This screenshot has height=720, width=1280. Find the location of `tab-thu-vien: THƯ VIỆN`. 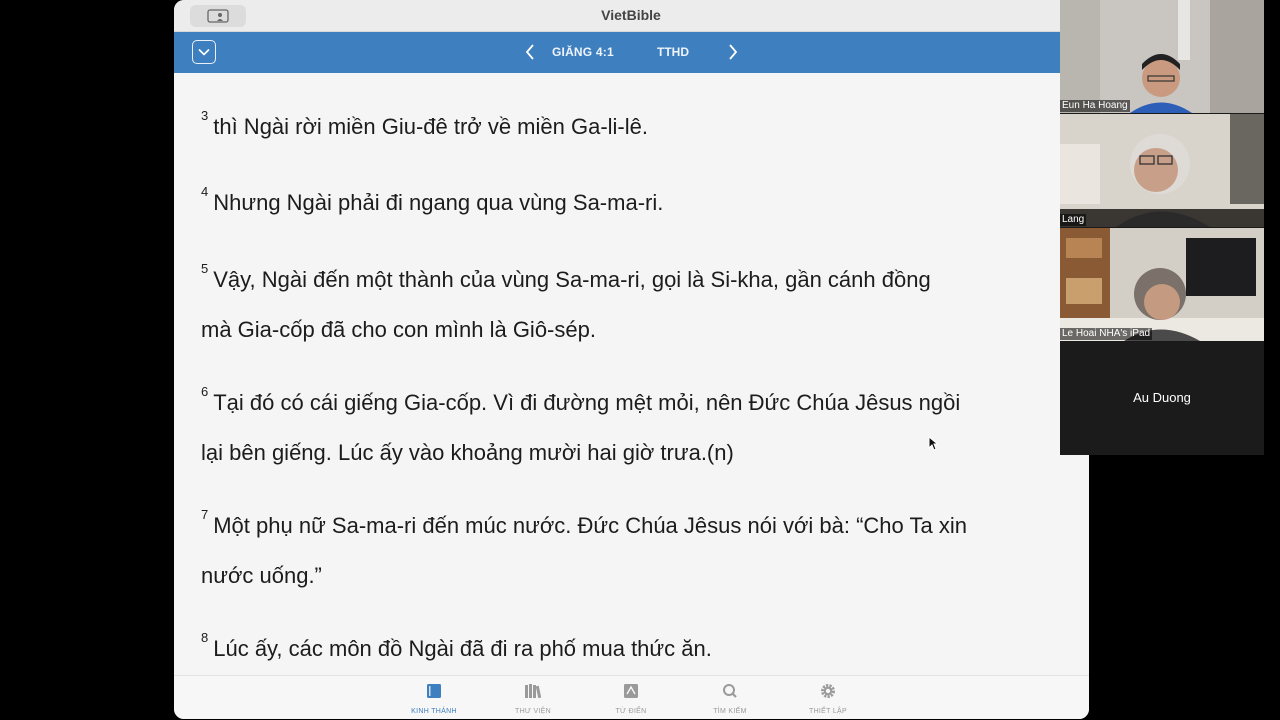

tab-thu-vien: THƯ VIỆN is located at coordinates (533, 700).